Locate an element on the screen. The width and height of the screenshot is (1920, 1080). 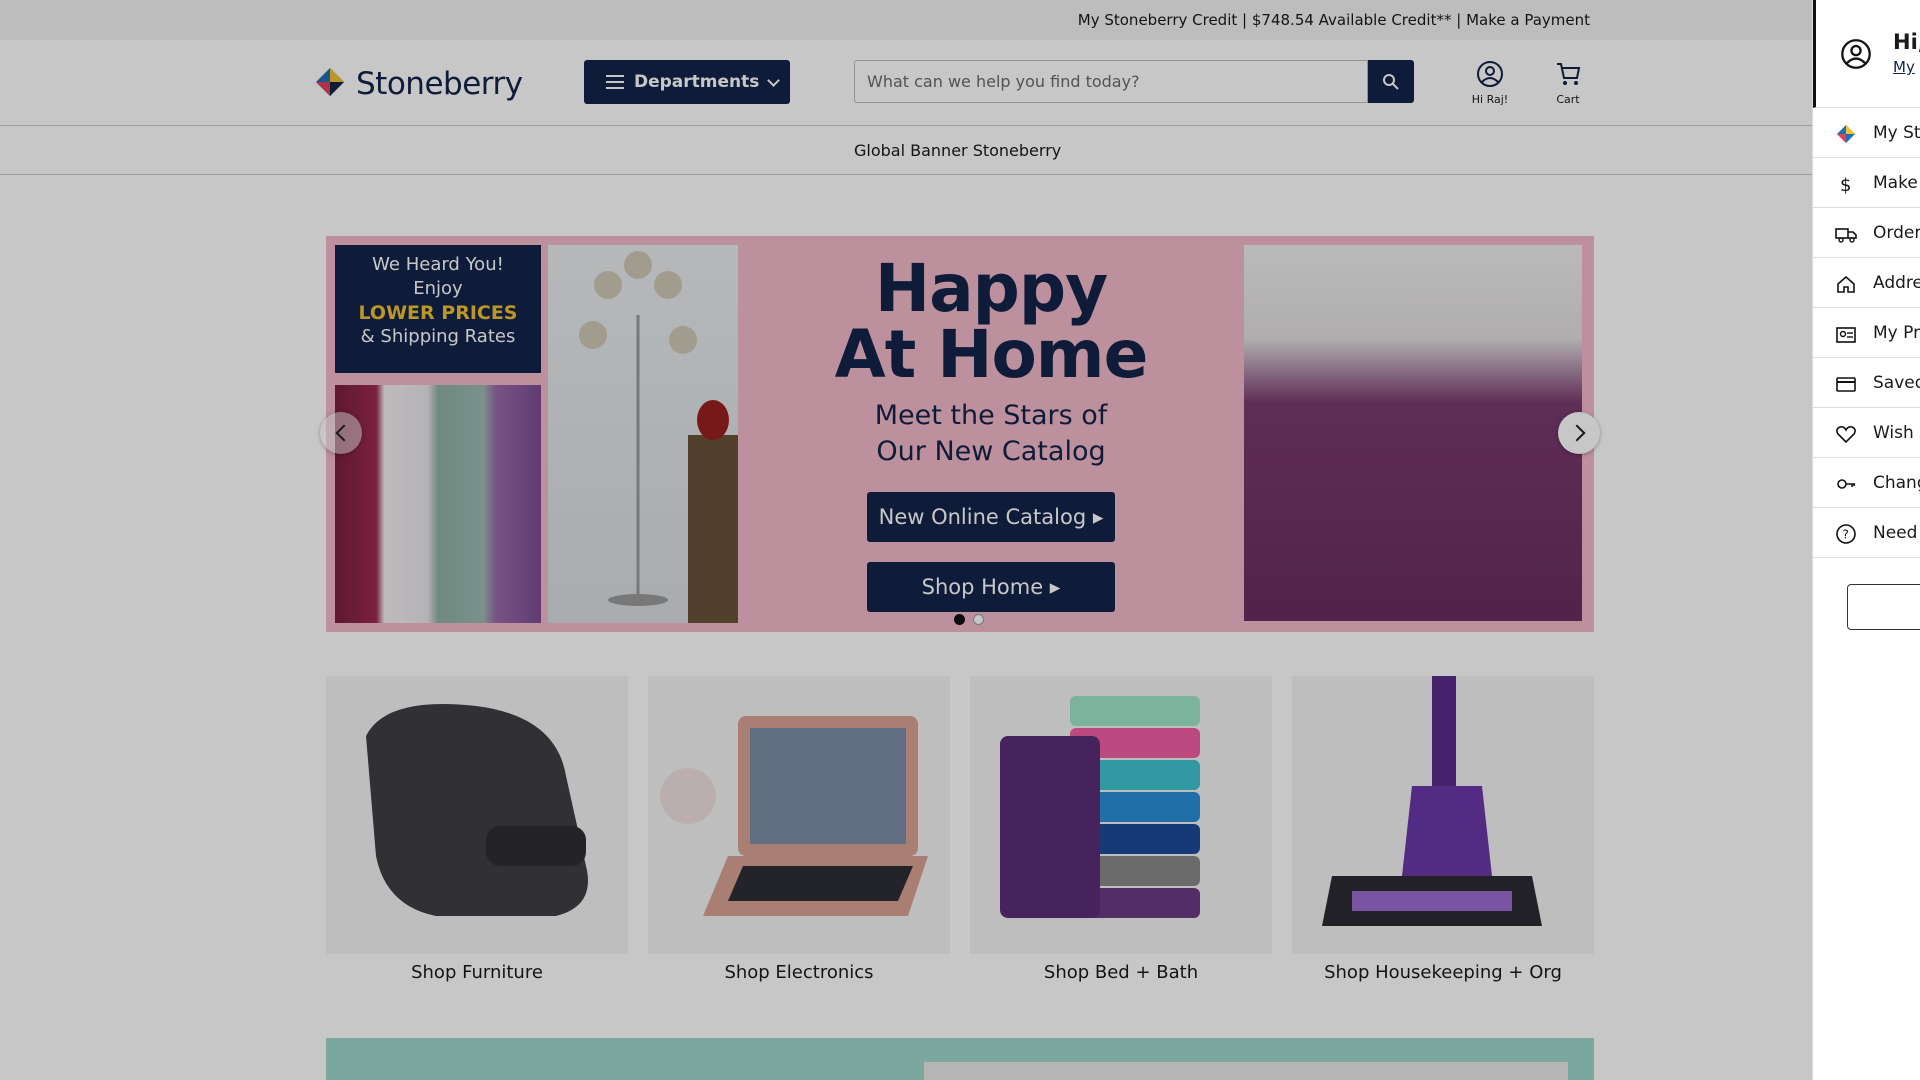
drawer-item-profile: My Pr is located at coordinates (1866, 333).